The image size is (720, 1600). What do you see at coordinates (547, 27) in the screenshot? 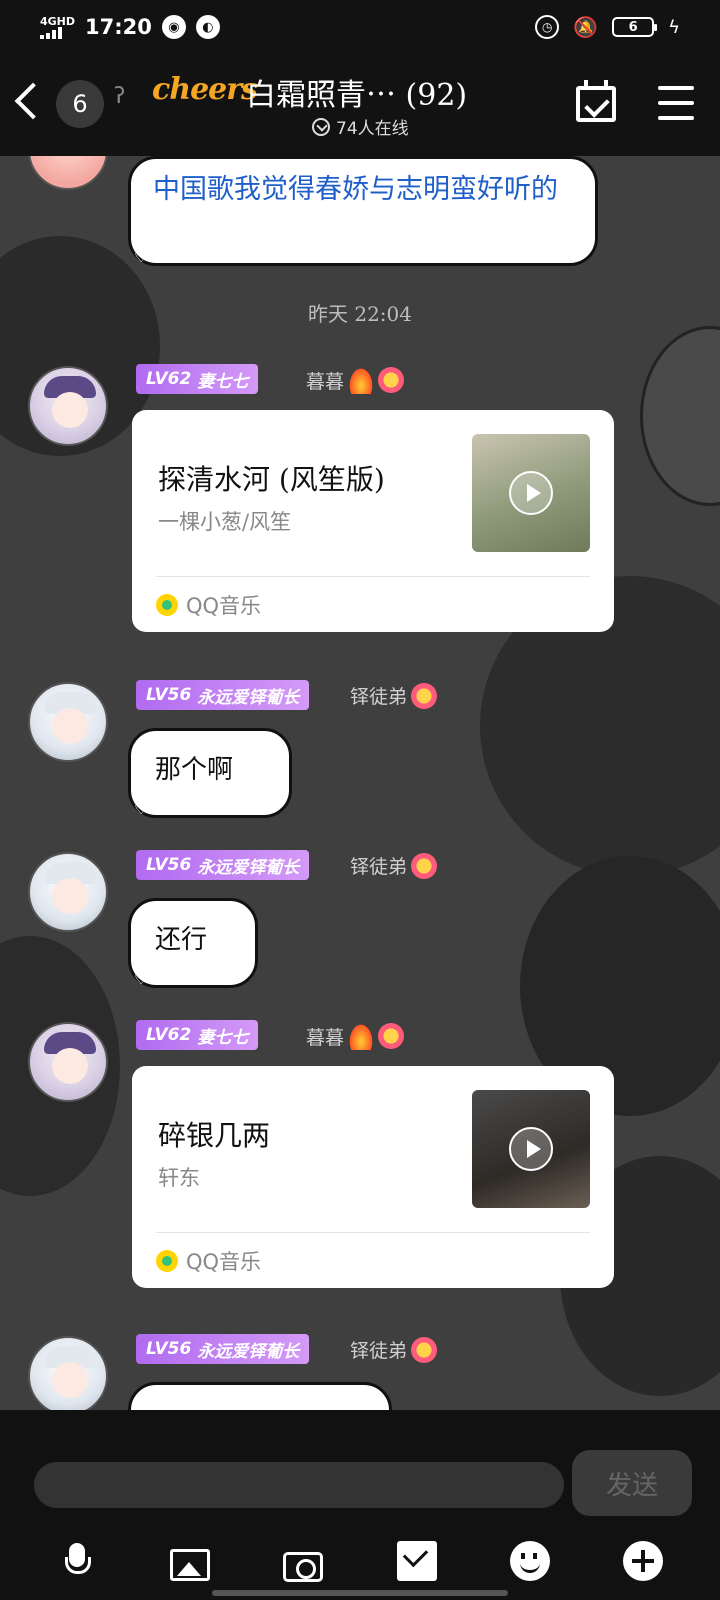
I see `alarm-icon: ◷` at bounding box center [547, 27].